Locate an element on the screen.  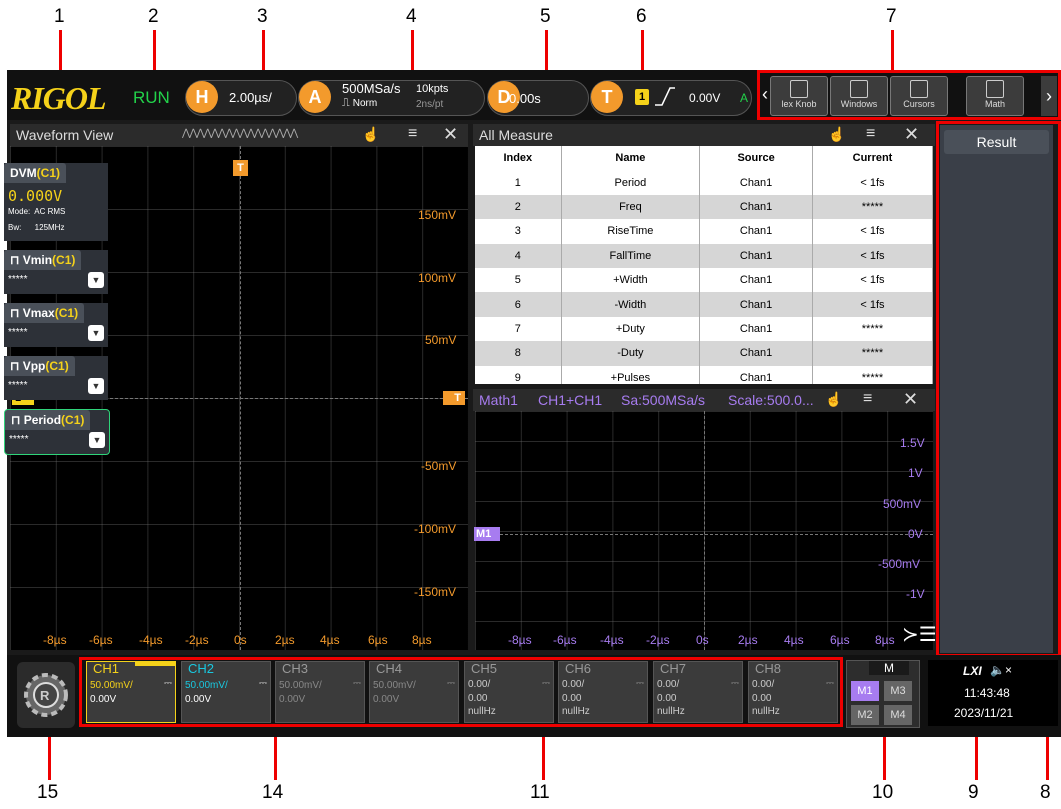
horizontal-timebase: 2.00µs/ is located at coordinates (250, 97).